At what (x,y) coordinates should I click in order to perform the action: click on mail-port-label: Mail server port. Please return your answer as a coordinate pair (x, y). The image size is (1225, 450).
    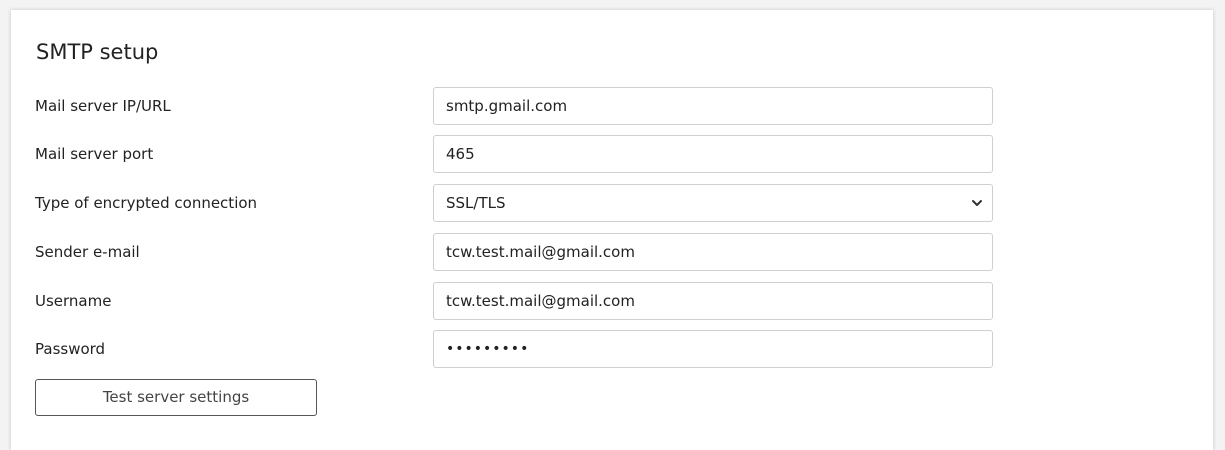
    Looking at the image, I should click on (94, 154).